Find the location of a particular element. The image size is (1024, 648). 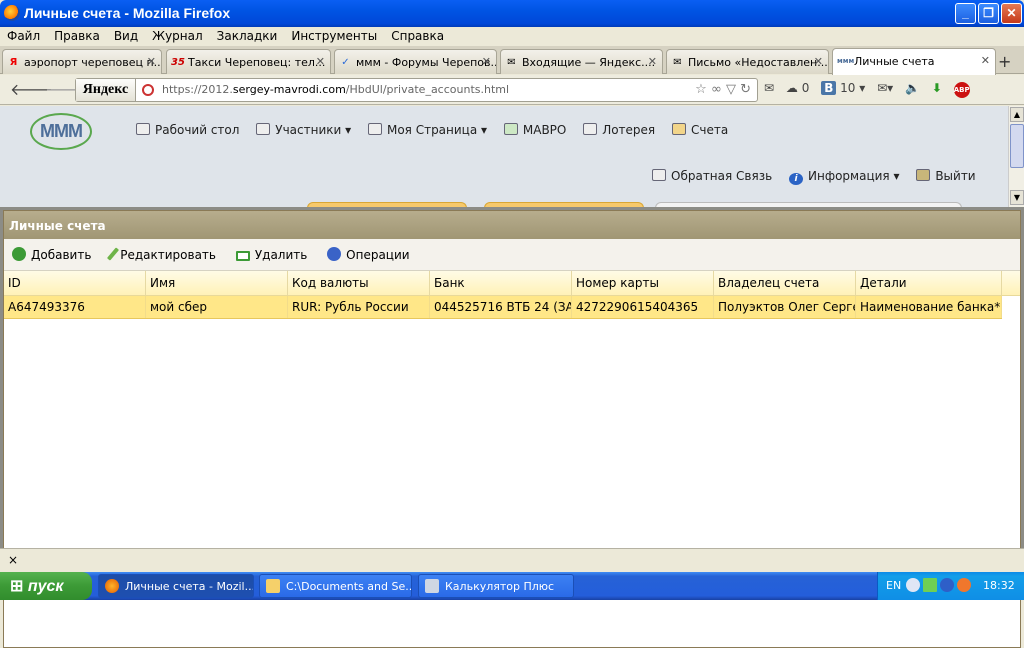

cloud-icon: ☁ 0 is located at coordinates (797, 88).